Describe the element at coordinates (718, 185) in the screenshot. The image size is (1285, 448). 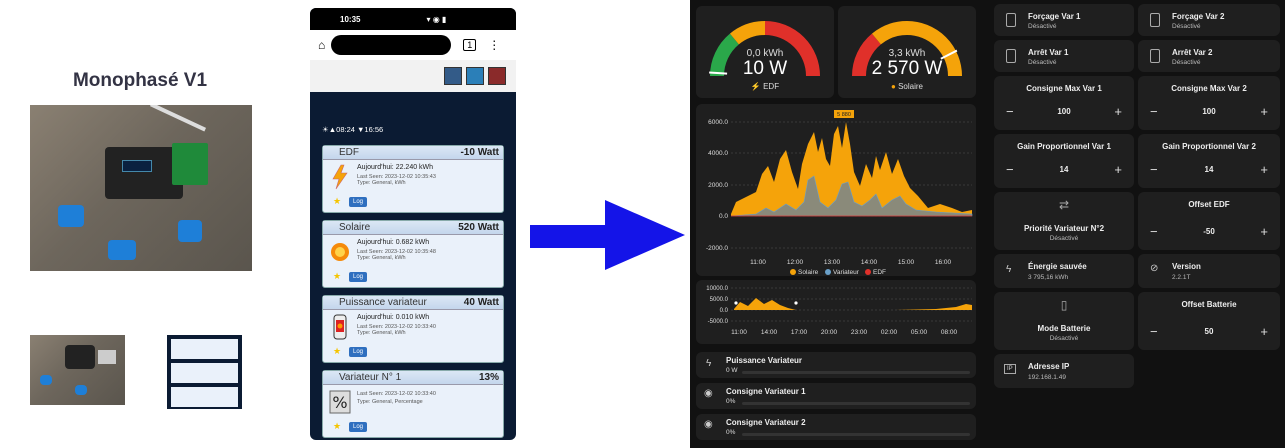
I see `y-tick: 2000.0` at that location.